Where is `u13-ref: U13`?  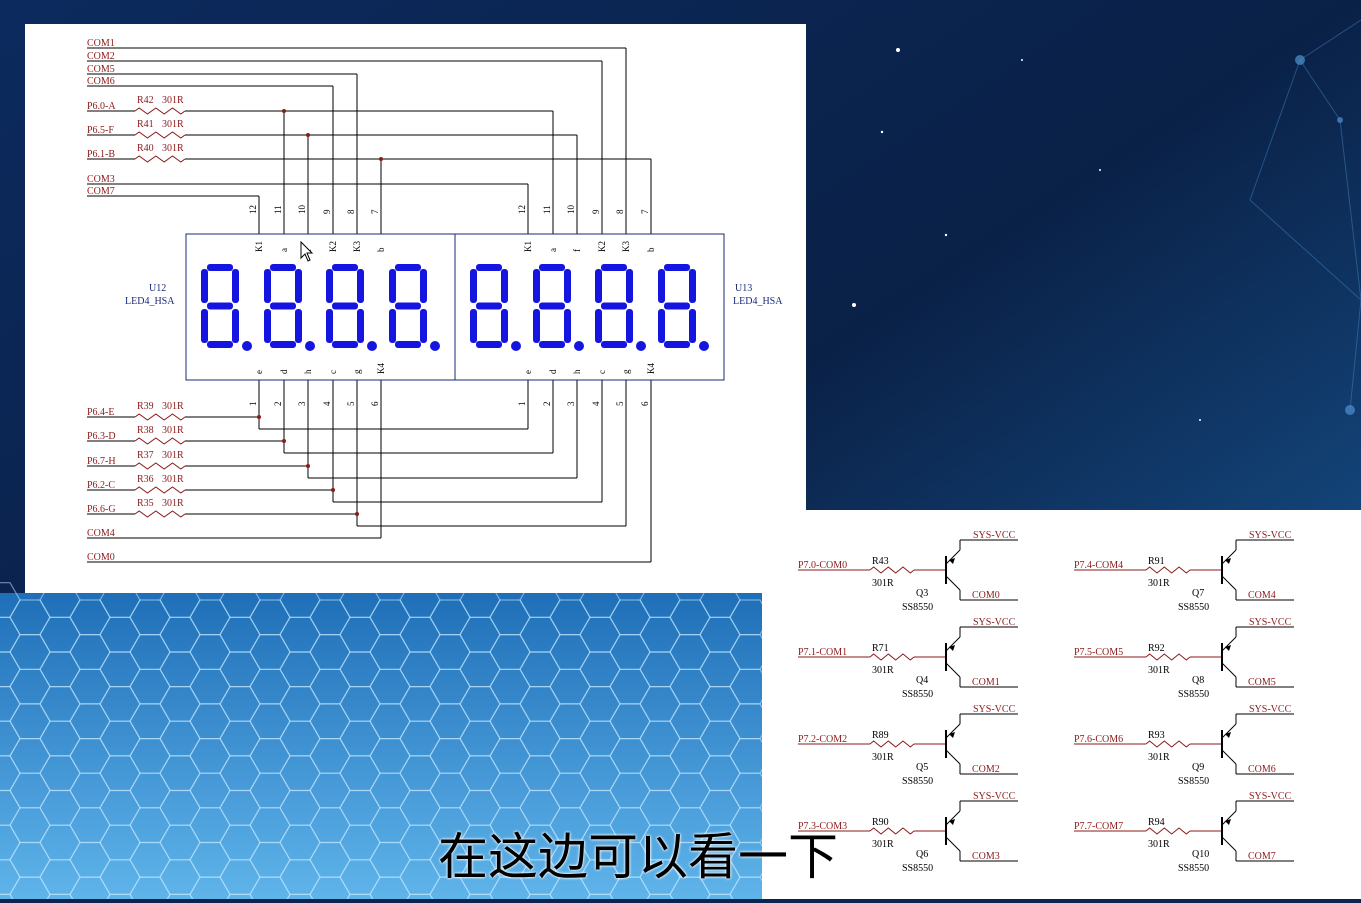
u13-ref: U13 is located at coordinates (743, 288).